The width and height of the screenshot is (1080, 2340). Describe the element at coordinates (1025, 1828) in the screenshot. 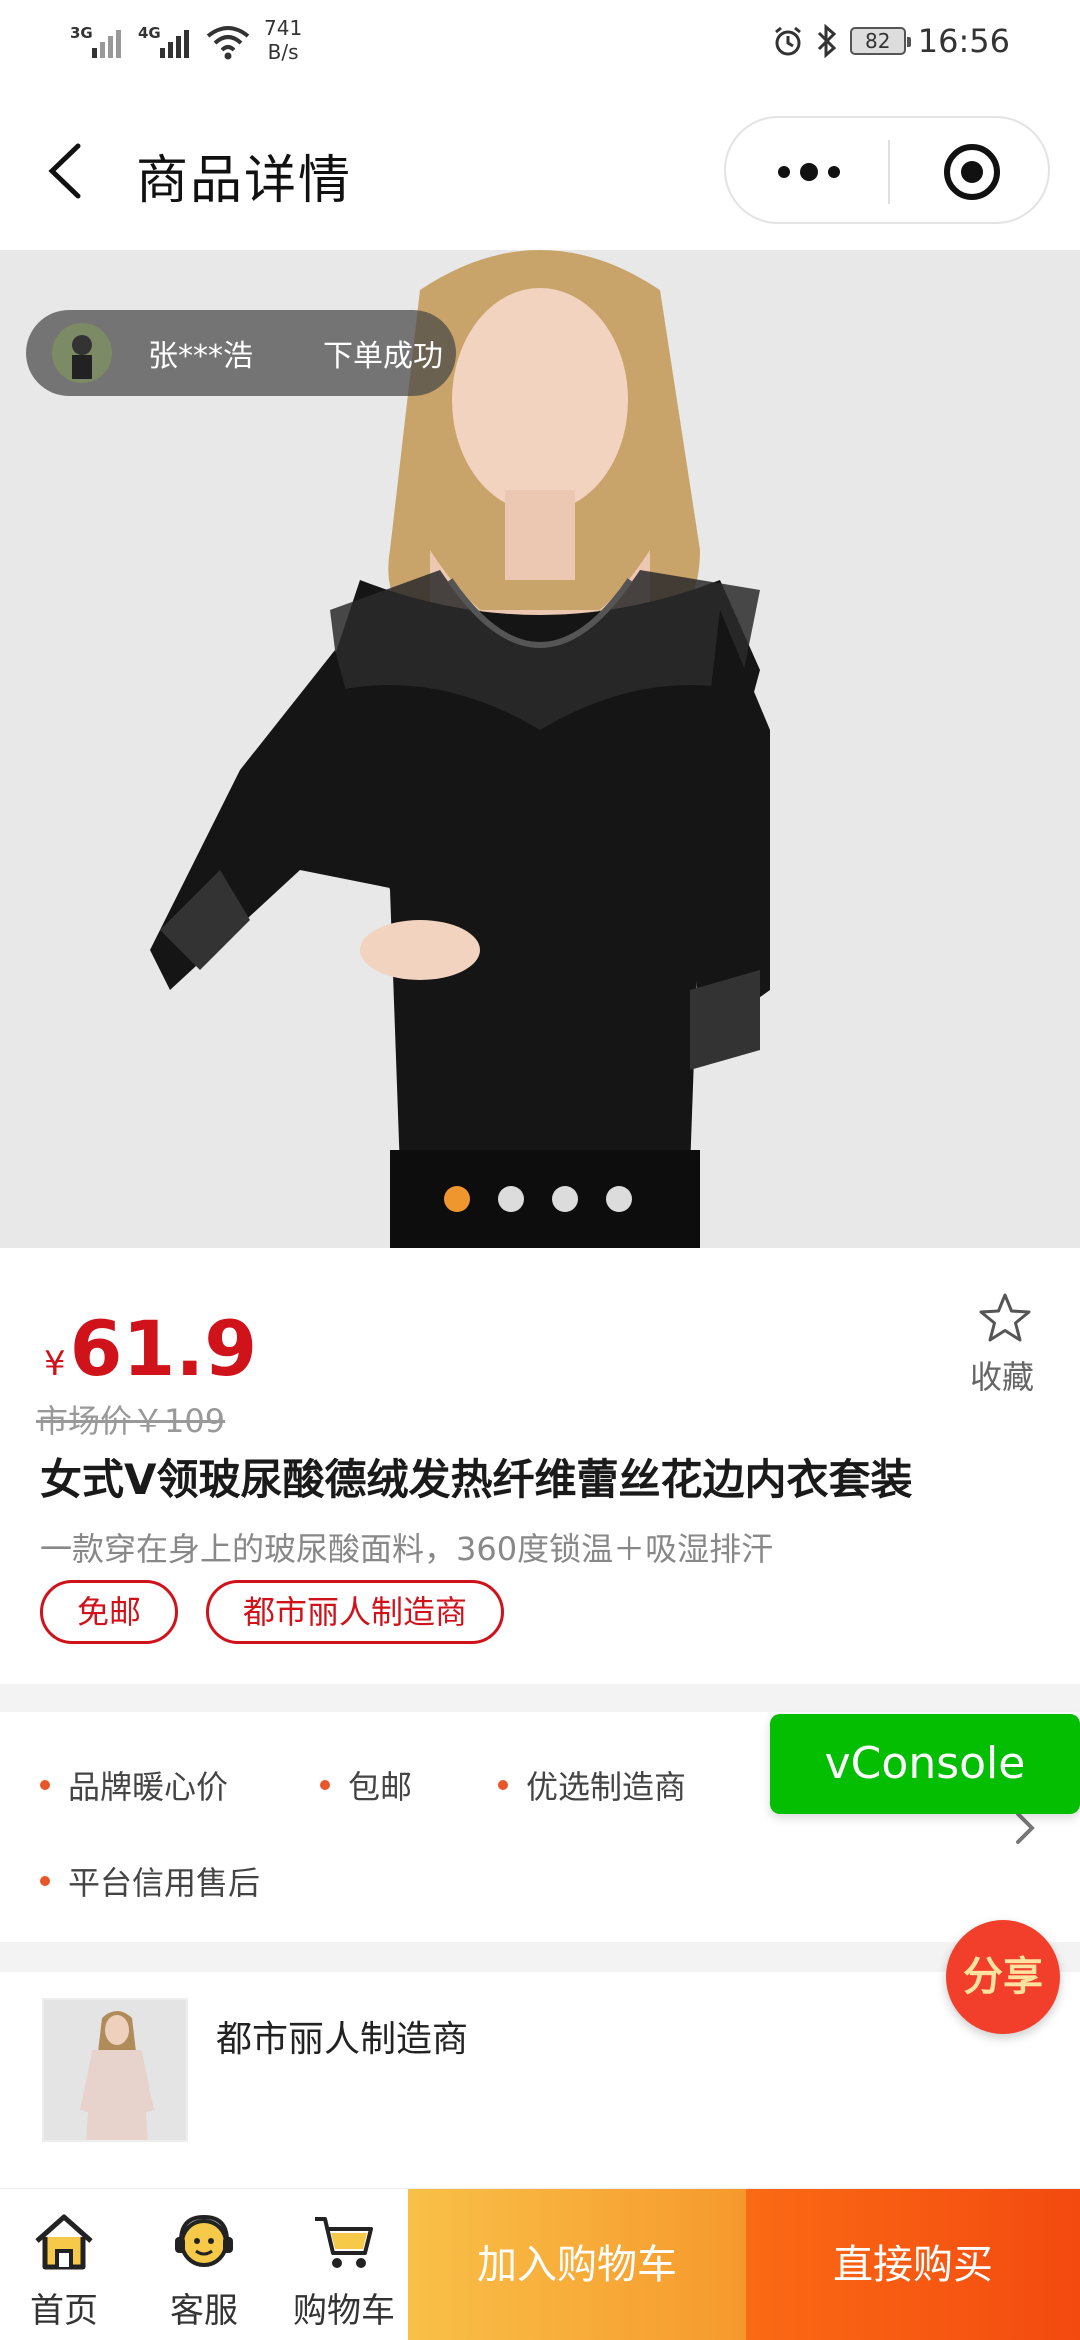

I see `chevron-right-icon` at that location.